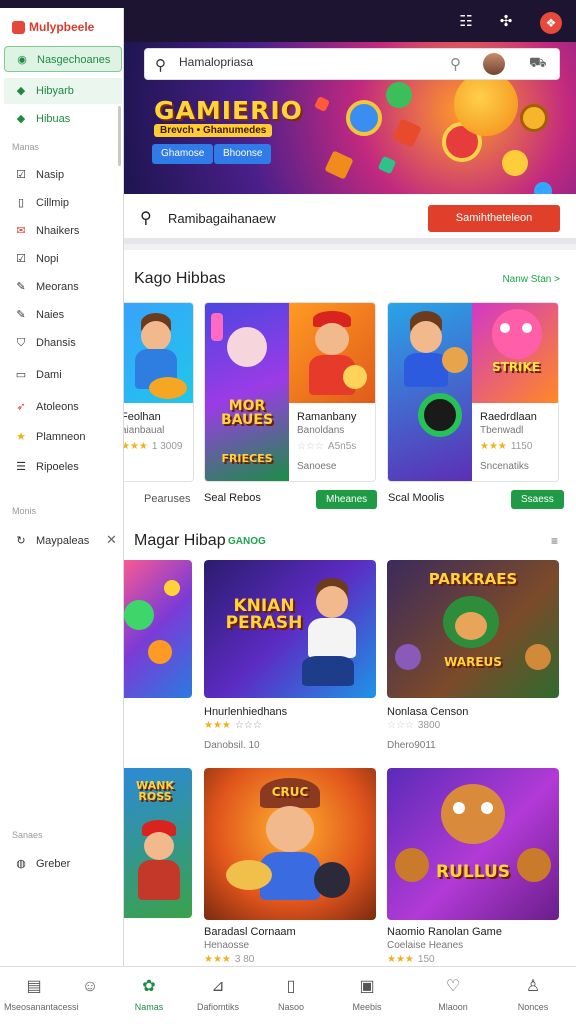  Describe the element at coordinates (243, 154) in the screenshot. I see `hero-button-secondary: Bhoonse` at that location.